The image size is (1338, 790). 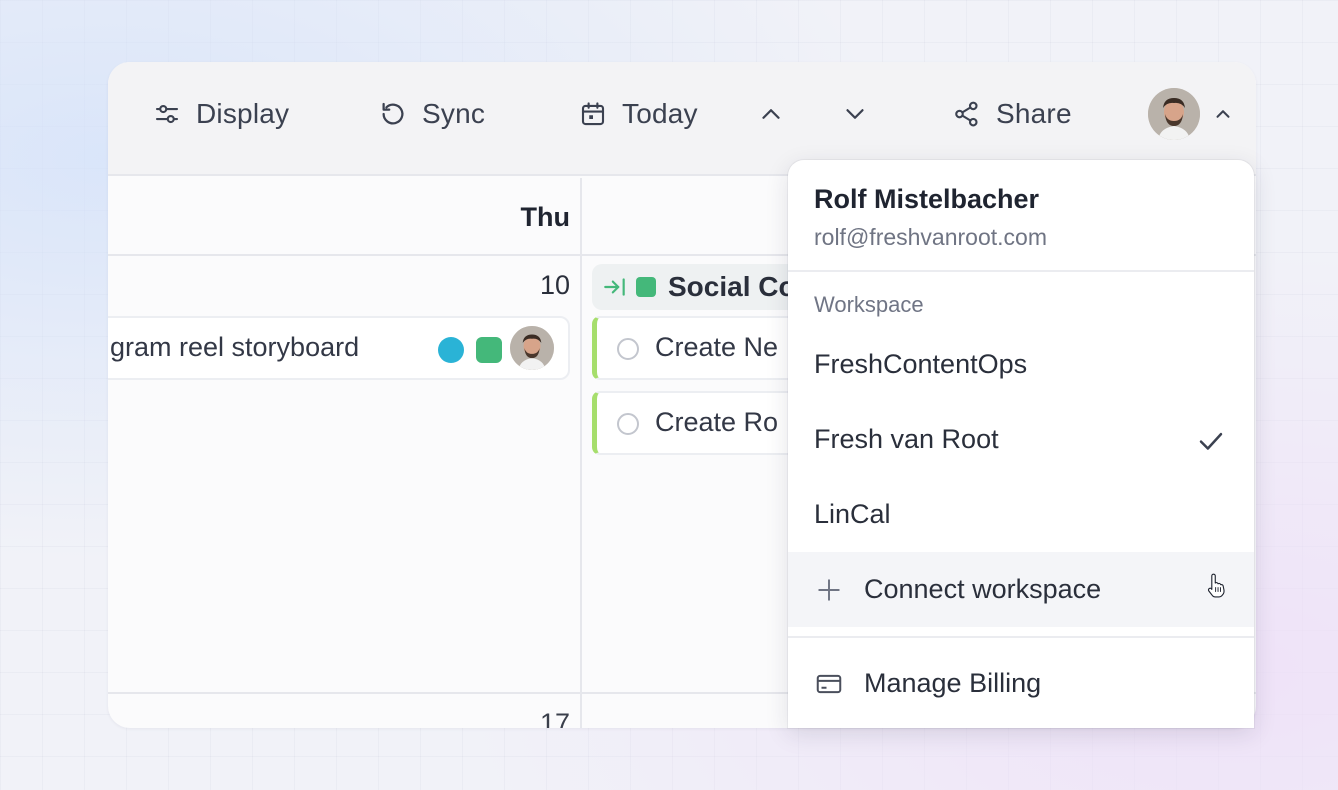 What do you see at coordinates (732, 286) in the screenshot?
I see `project-label: Social Co` at bounding box center [732, 286].